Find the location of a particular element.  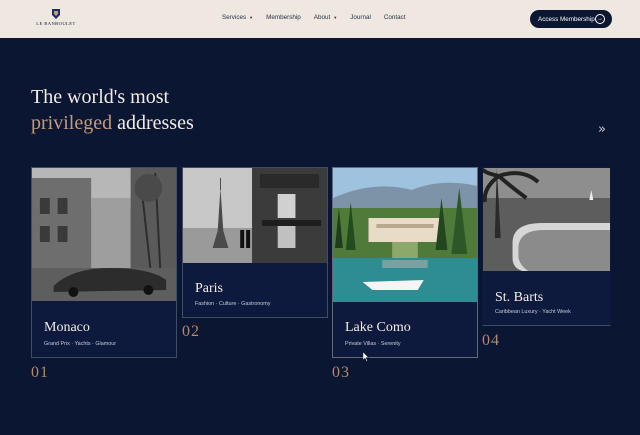

headline-line2: addresses is located at coordinates (153, 123).